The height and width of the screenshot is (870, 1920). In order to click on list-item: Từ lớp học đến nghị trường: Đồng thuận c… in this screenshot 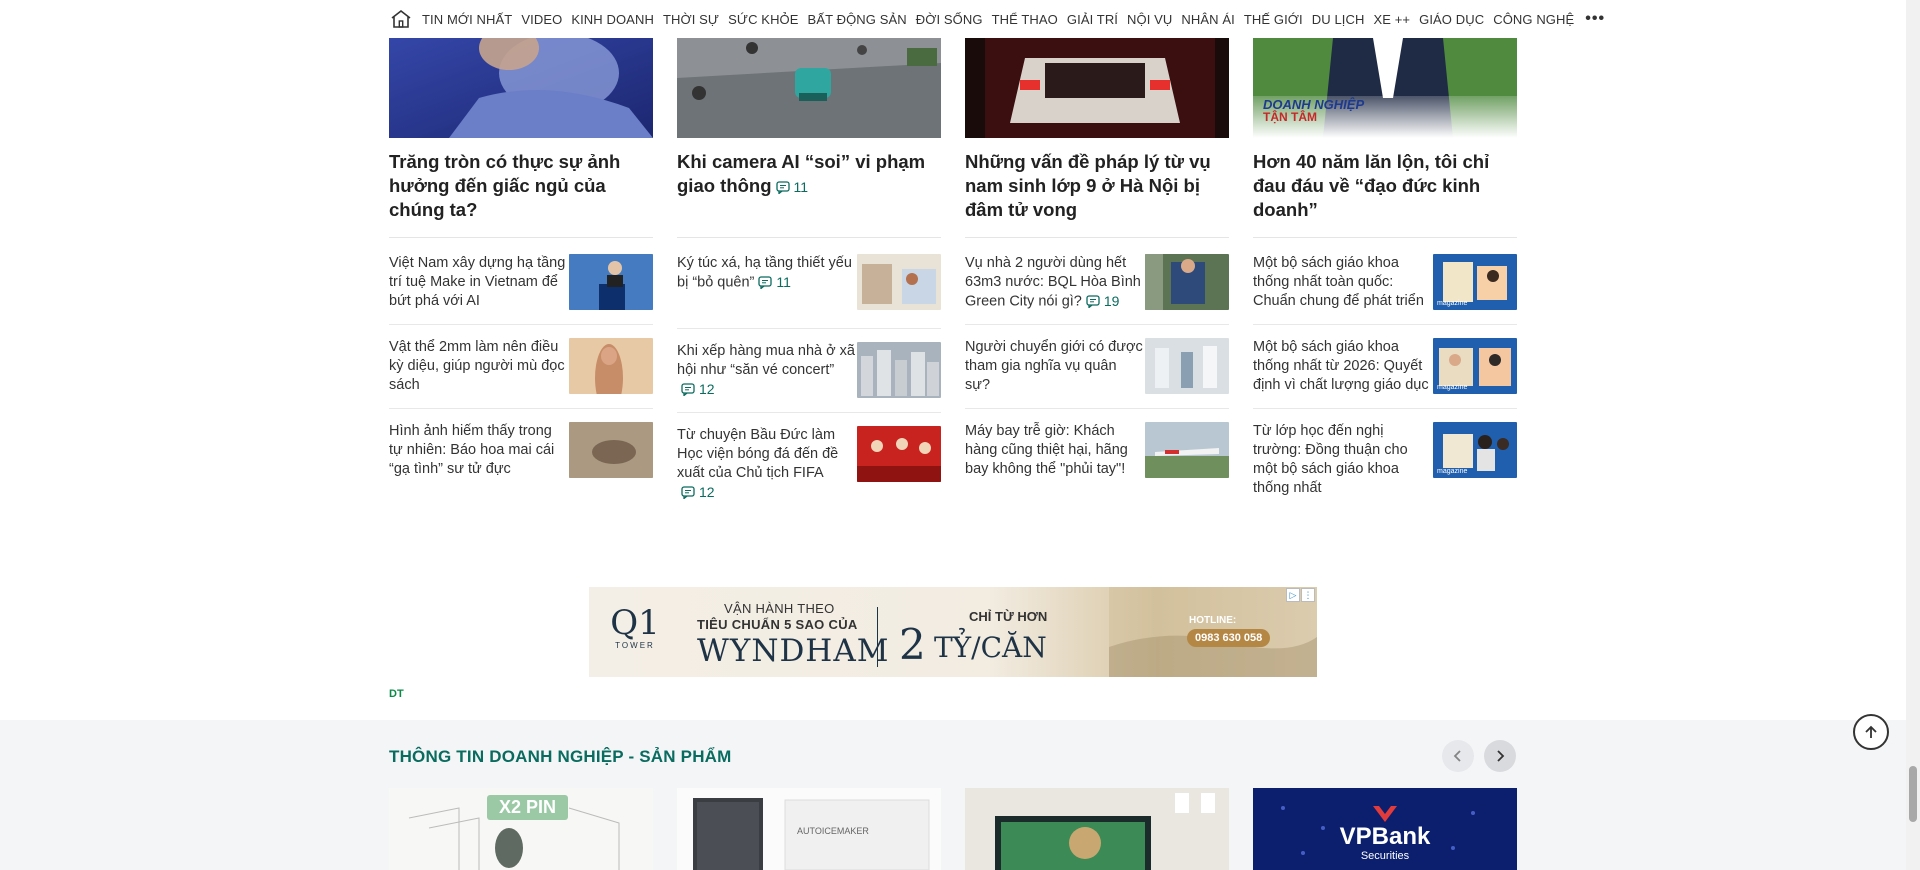, I will do `click(1385, 460)`.